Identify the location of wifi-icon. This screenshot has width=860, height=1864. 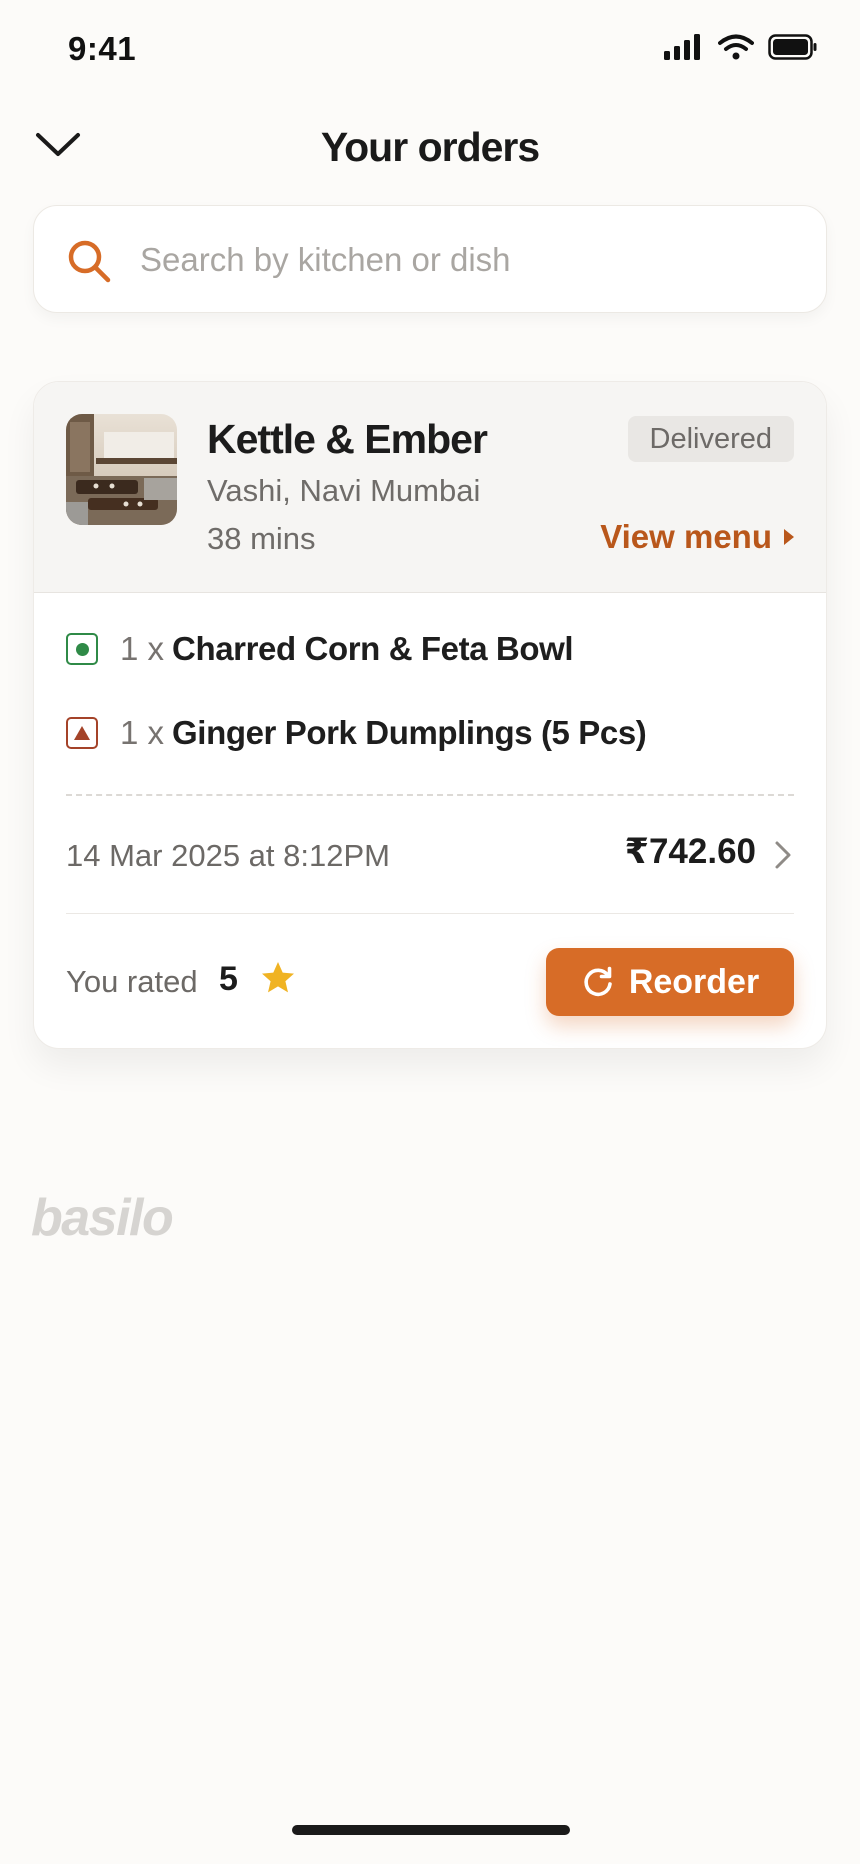
(736, 47).